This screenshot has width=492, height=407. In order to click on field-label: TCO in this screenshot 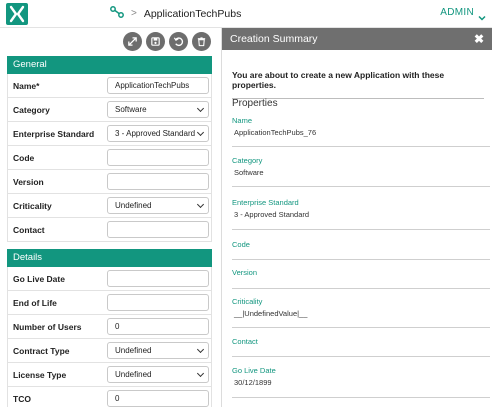, I will do `click(22, 398)`.